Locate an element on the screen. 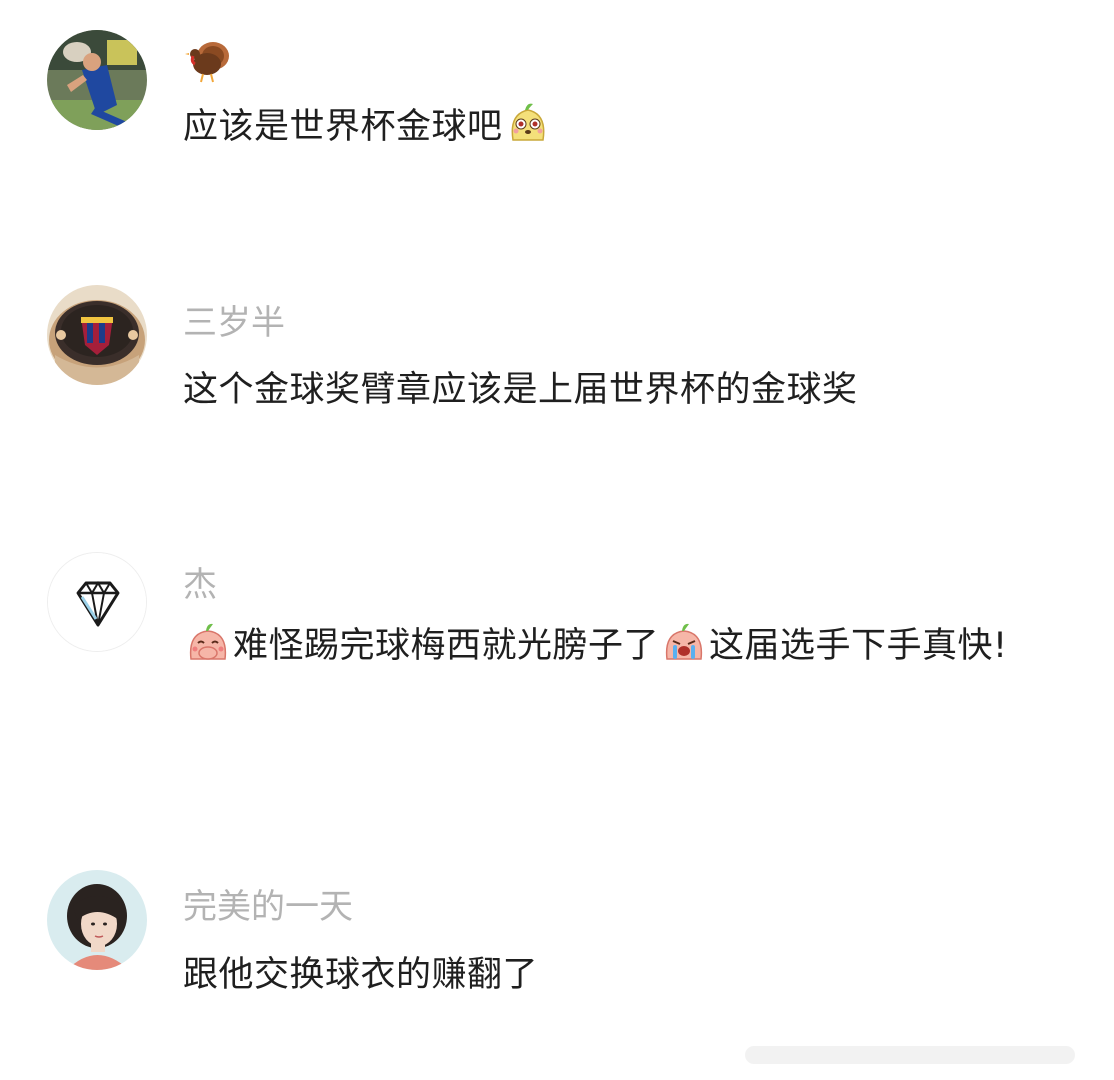 The width and height of the screenshot is (1114, 1080). comment-text: 跟他交换球衣的赚翻了 is located at coordinates (361, 975).